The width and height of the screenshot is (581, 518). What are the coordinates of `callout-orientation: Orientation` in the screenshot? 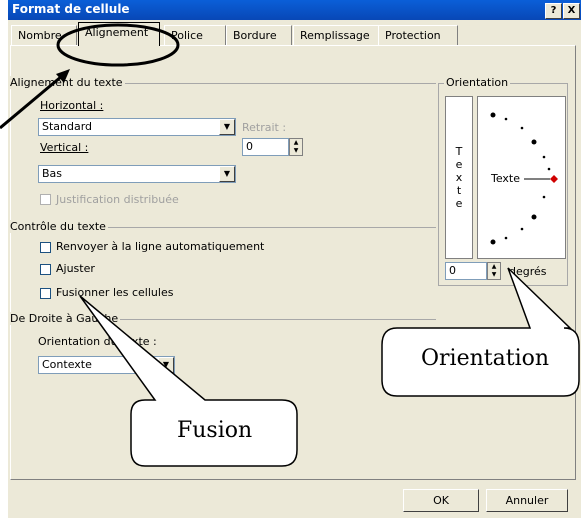 It's located at (485, 358).